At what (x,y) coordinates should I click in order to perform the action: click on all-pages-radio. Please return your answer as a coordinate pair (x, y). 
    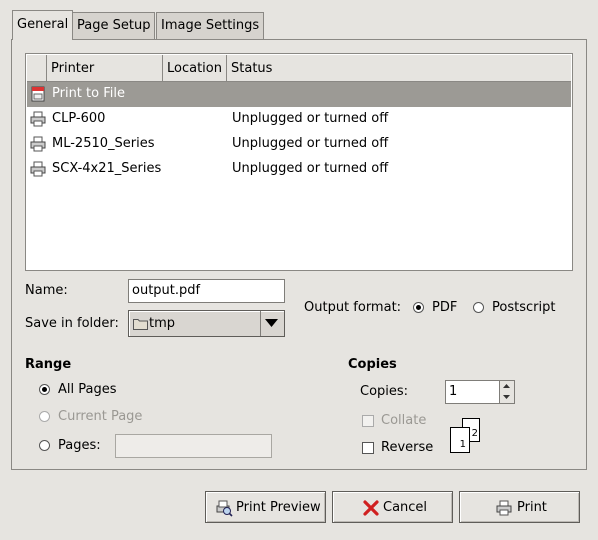
    Looking at the image, I should click on (44, 389).